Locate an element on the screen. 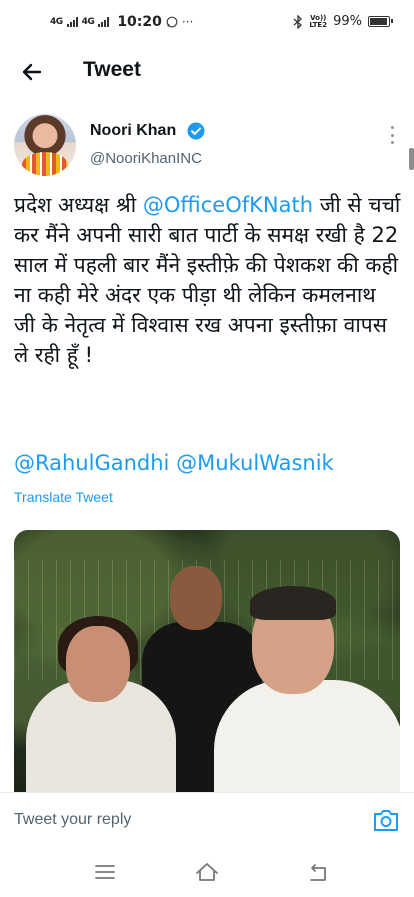  photo-person-middle-head is located at coordinates (196, 598).